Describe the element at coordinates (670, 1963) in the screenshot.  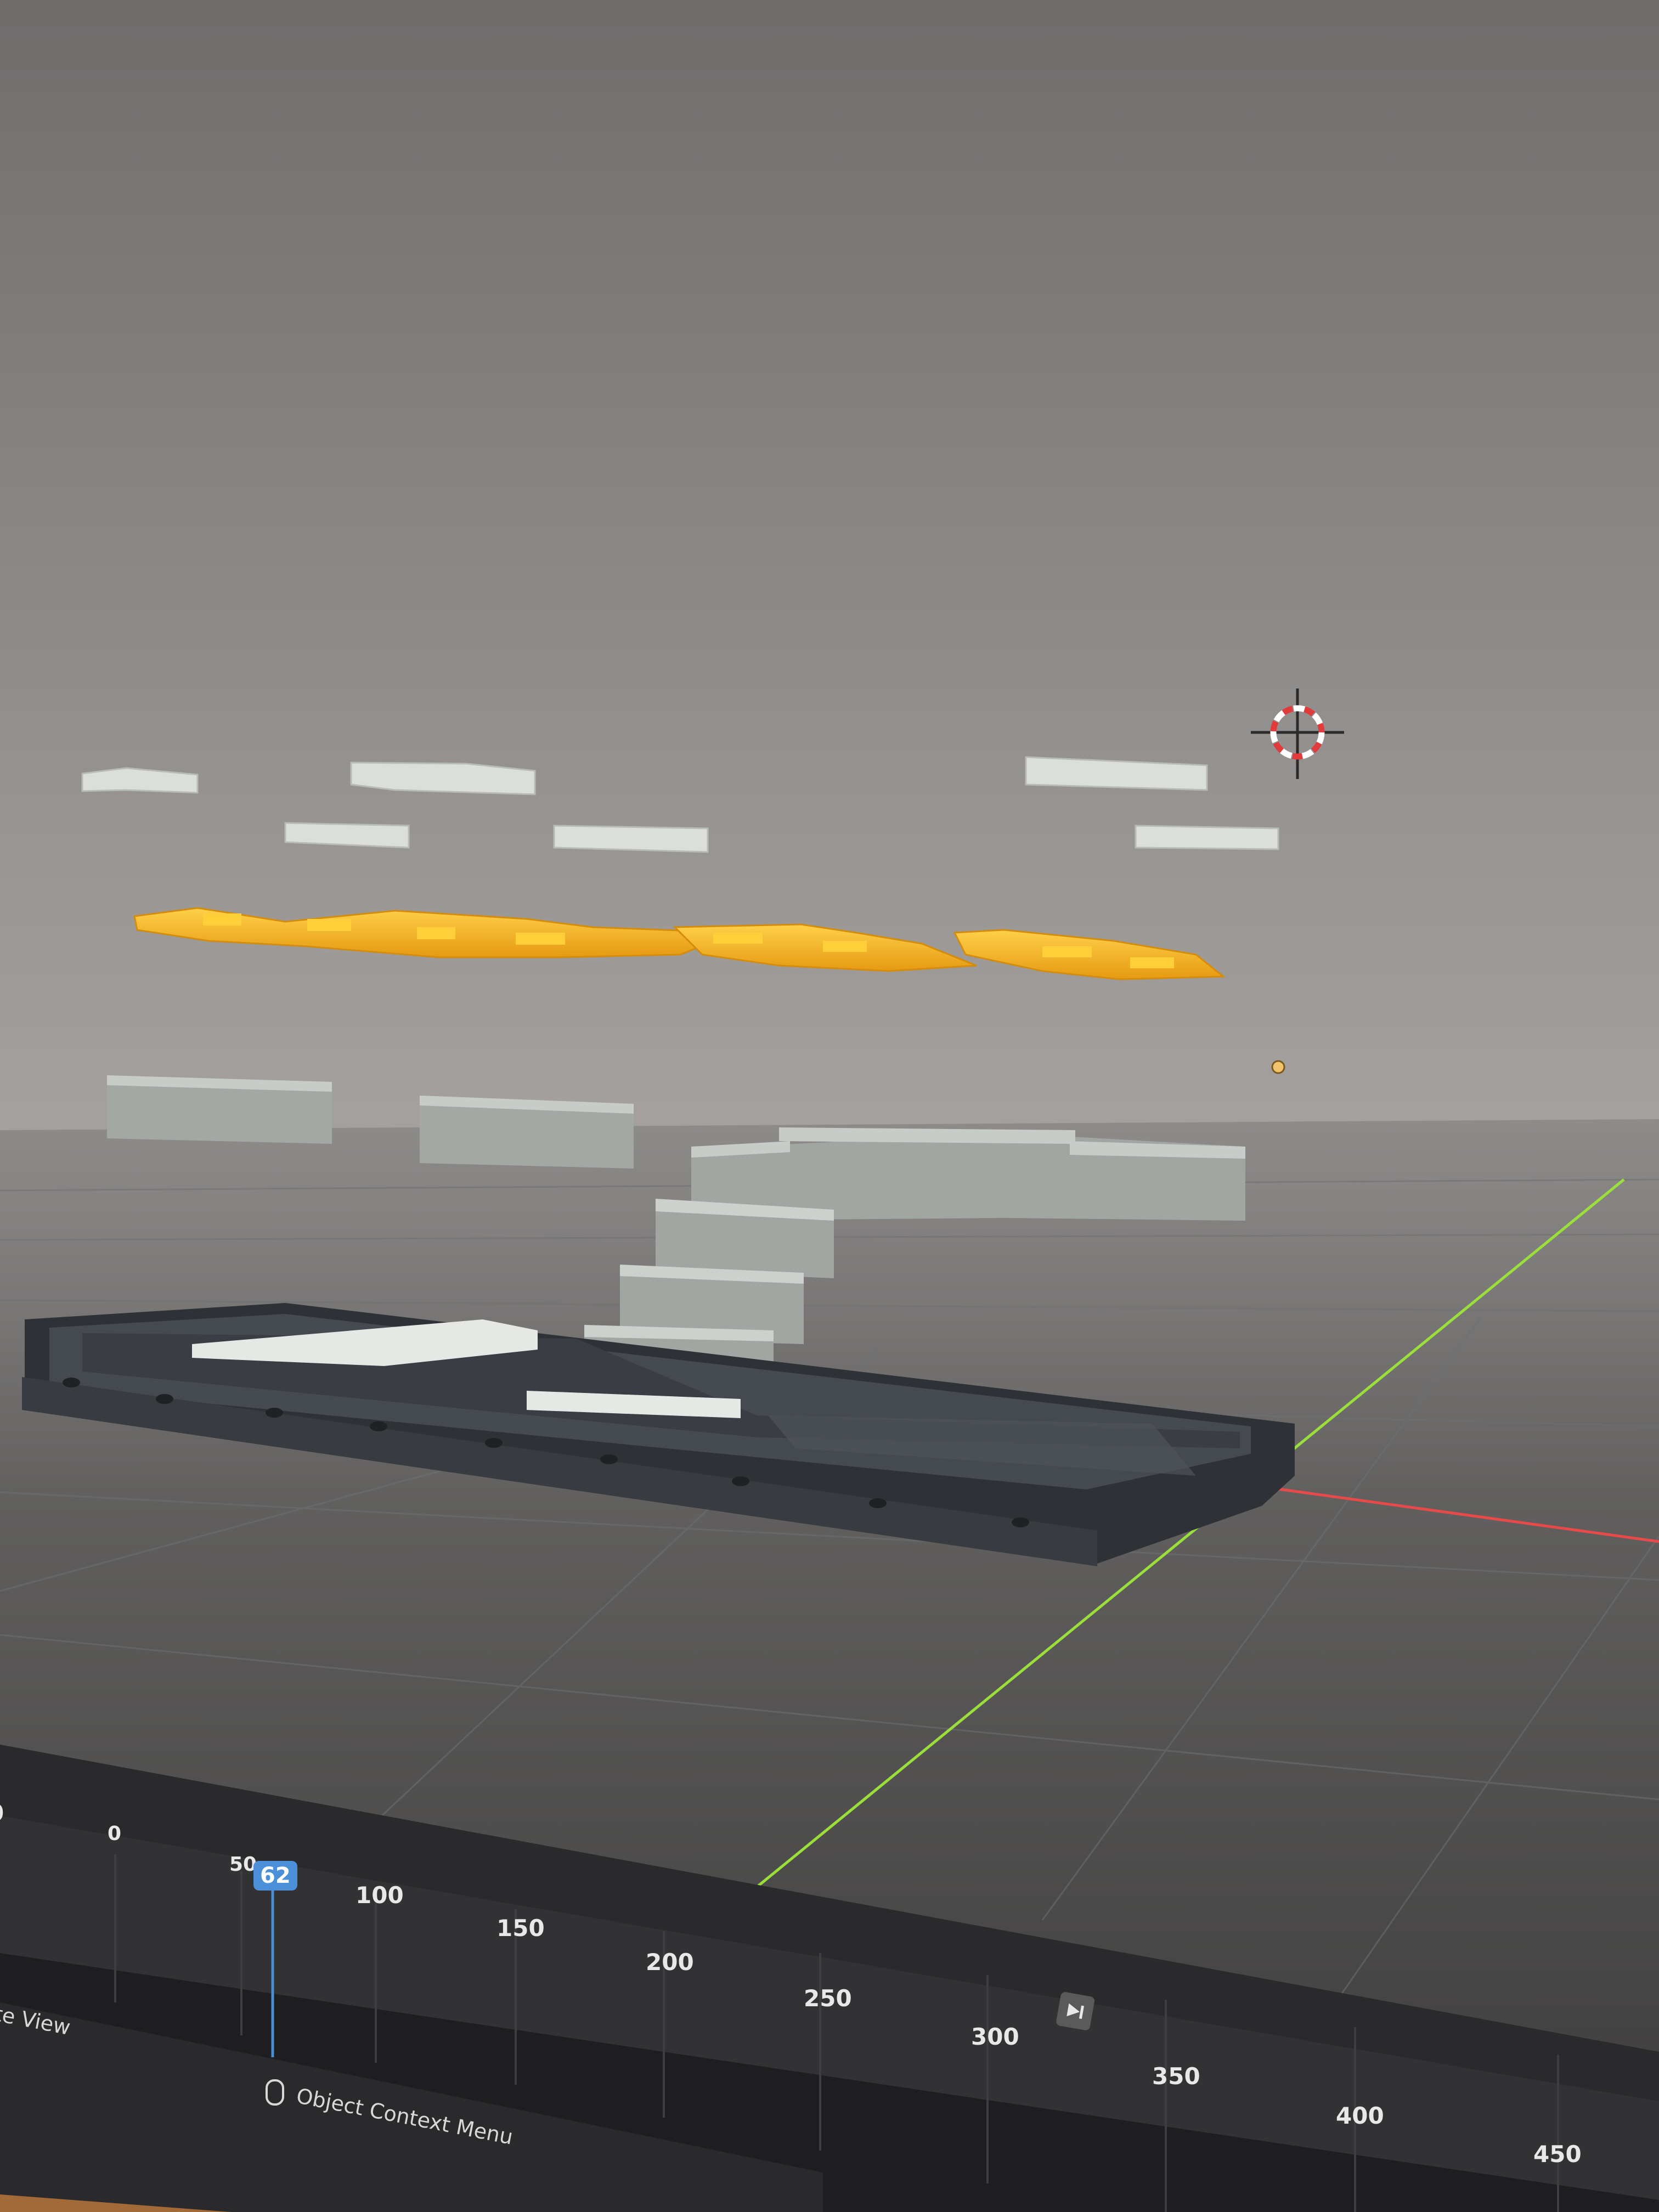
I see `tick-label: 200` at that location.